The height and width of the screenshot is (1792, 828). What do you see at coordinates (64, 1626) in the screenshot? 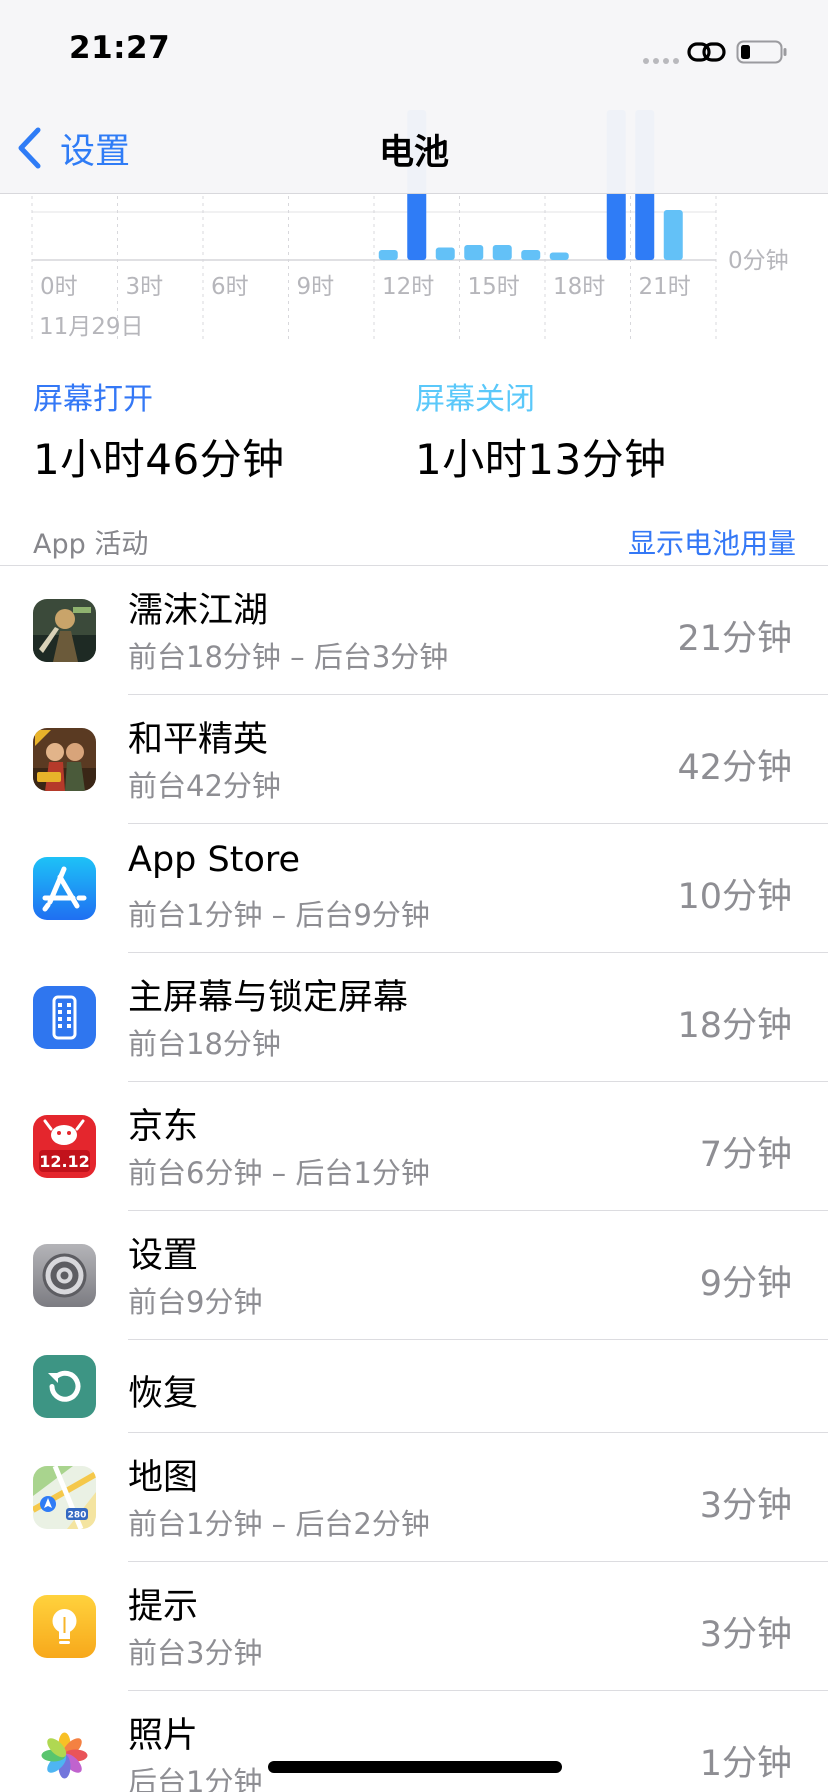
I see `tips-icon` at bounding box center [64, 1626].